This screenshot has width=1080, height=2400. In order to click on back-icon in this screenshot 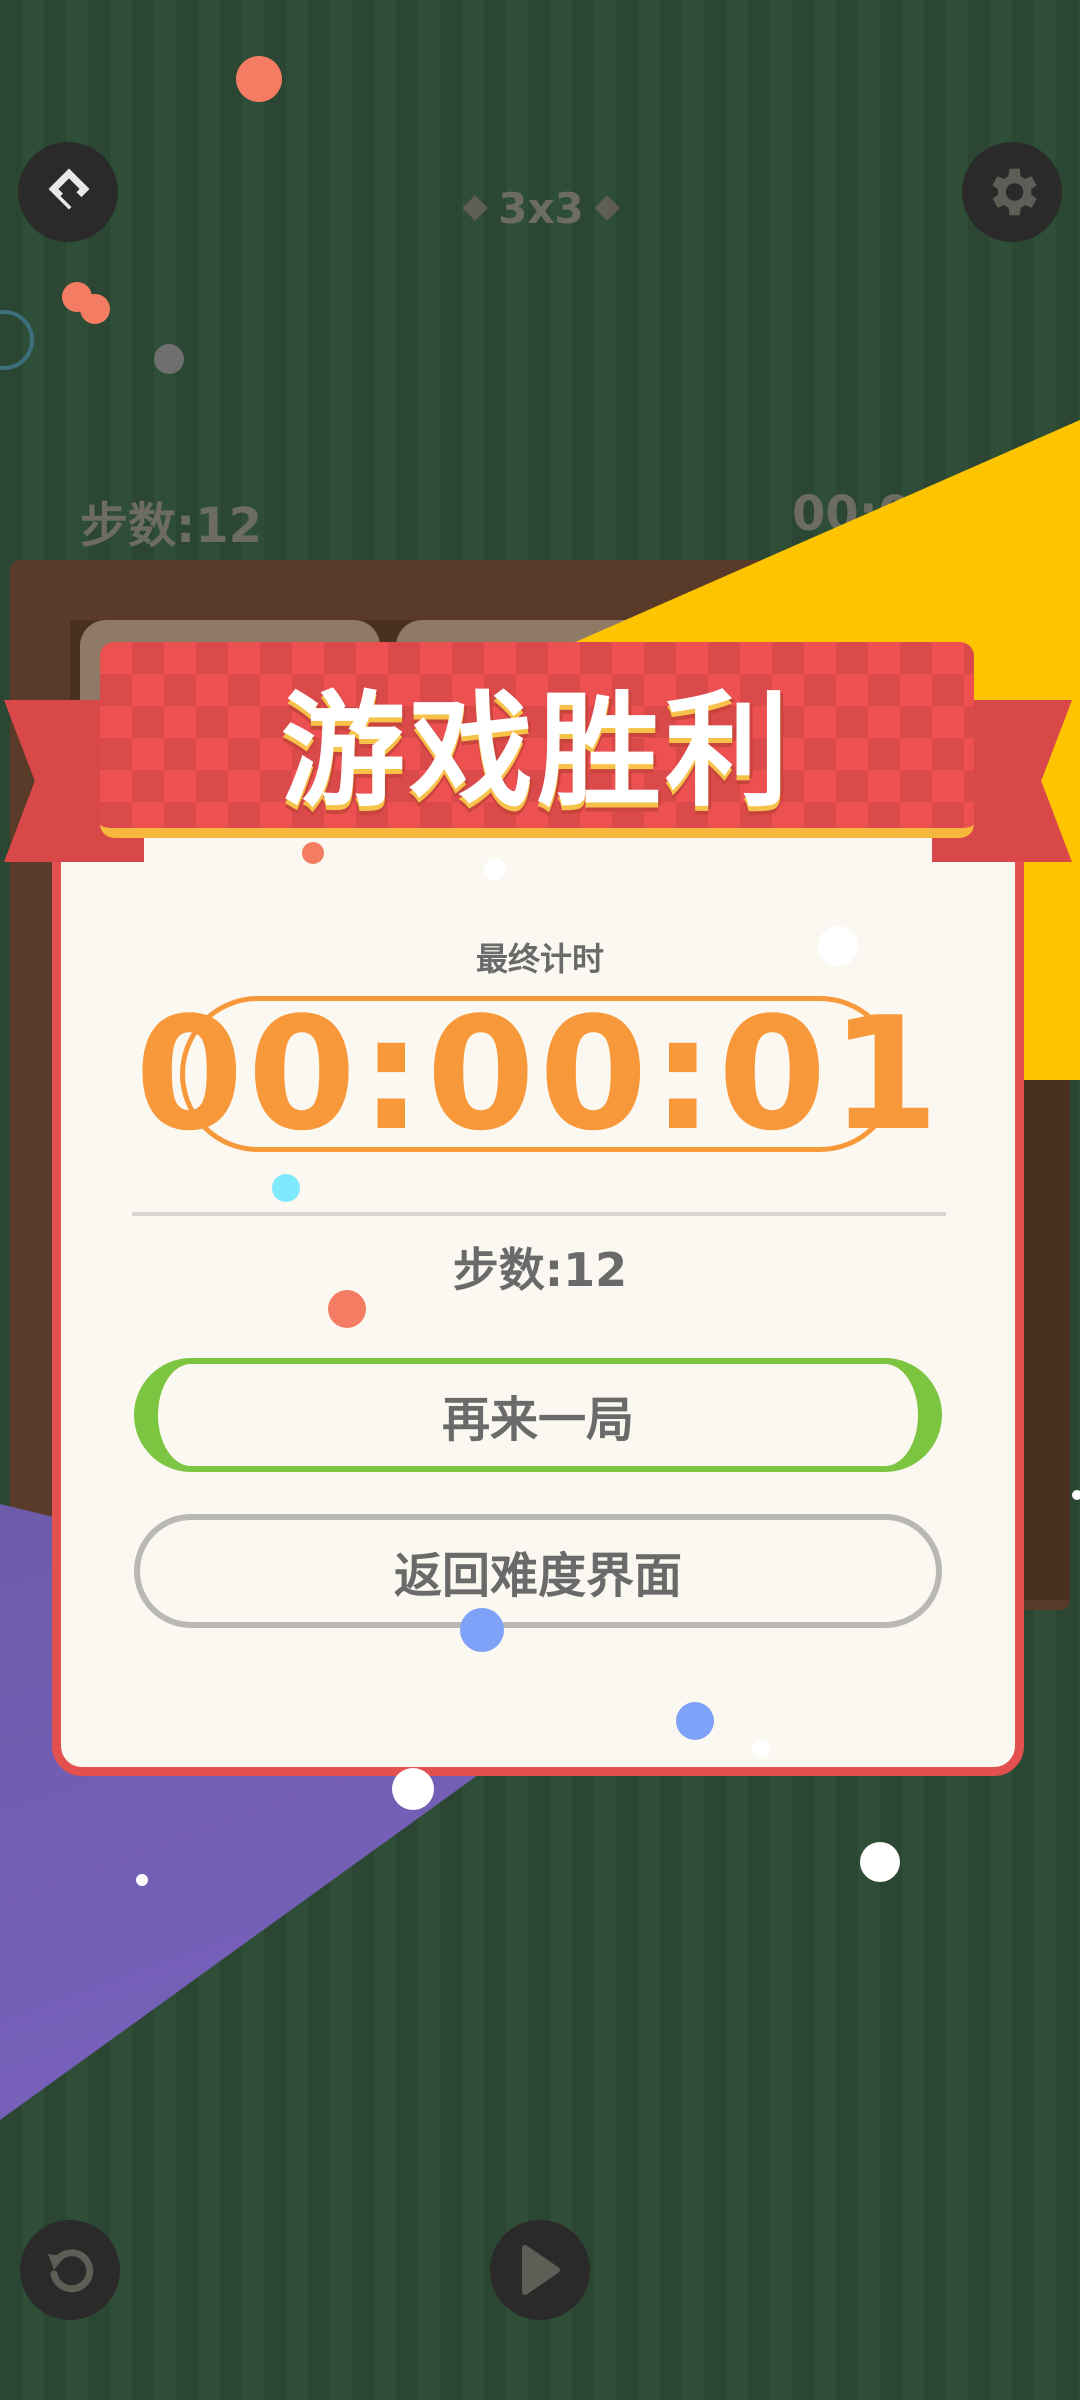, I will do `click(69, 191)`.